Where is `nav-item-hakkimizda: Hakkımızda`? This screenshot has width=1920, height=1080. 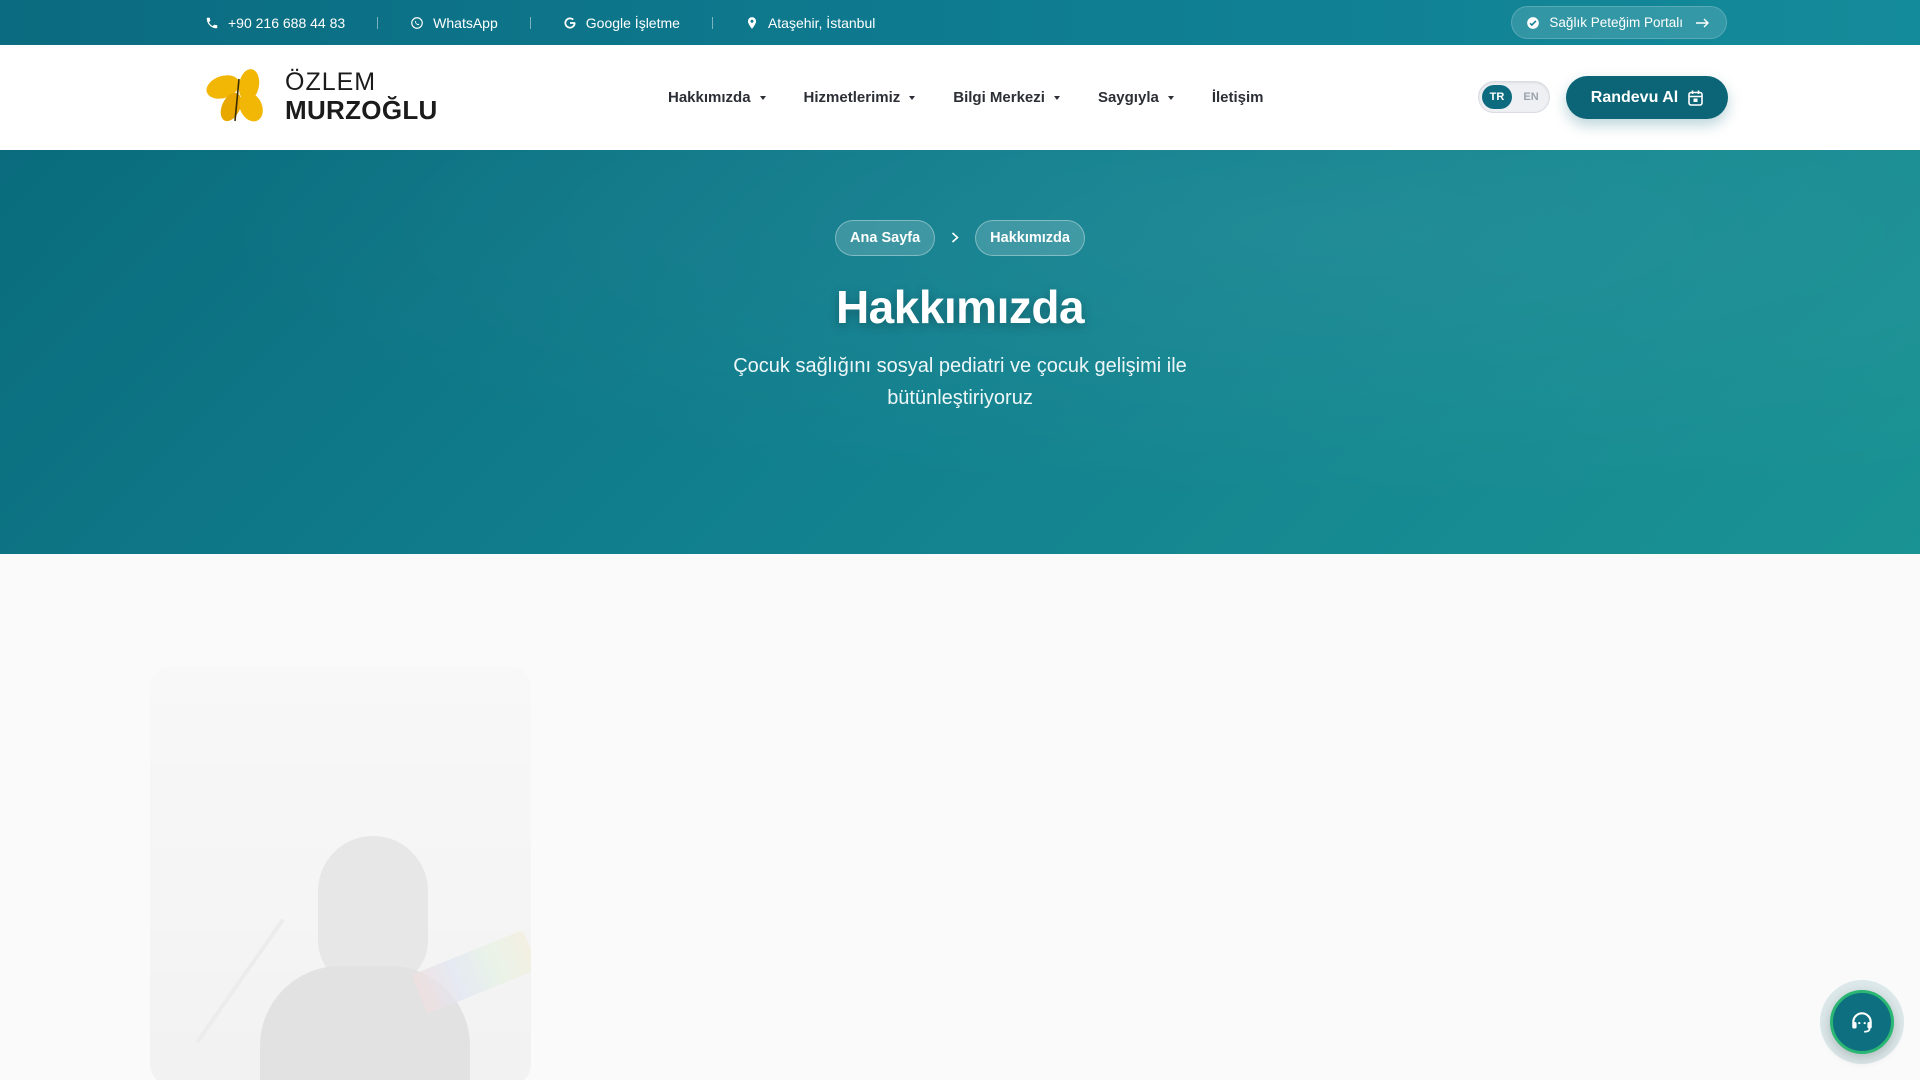
nav-item-hakkimizda: Hakkımızda is located at coordinates (717, 97).